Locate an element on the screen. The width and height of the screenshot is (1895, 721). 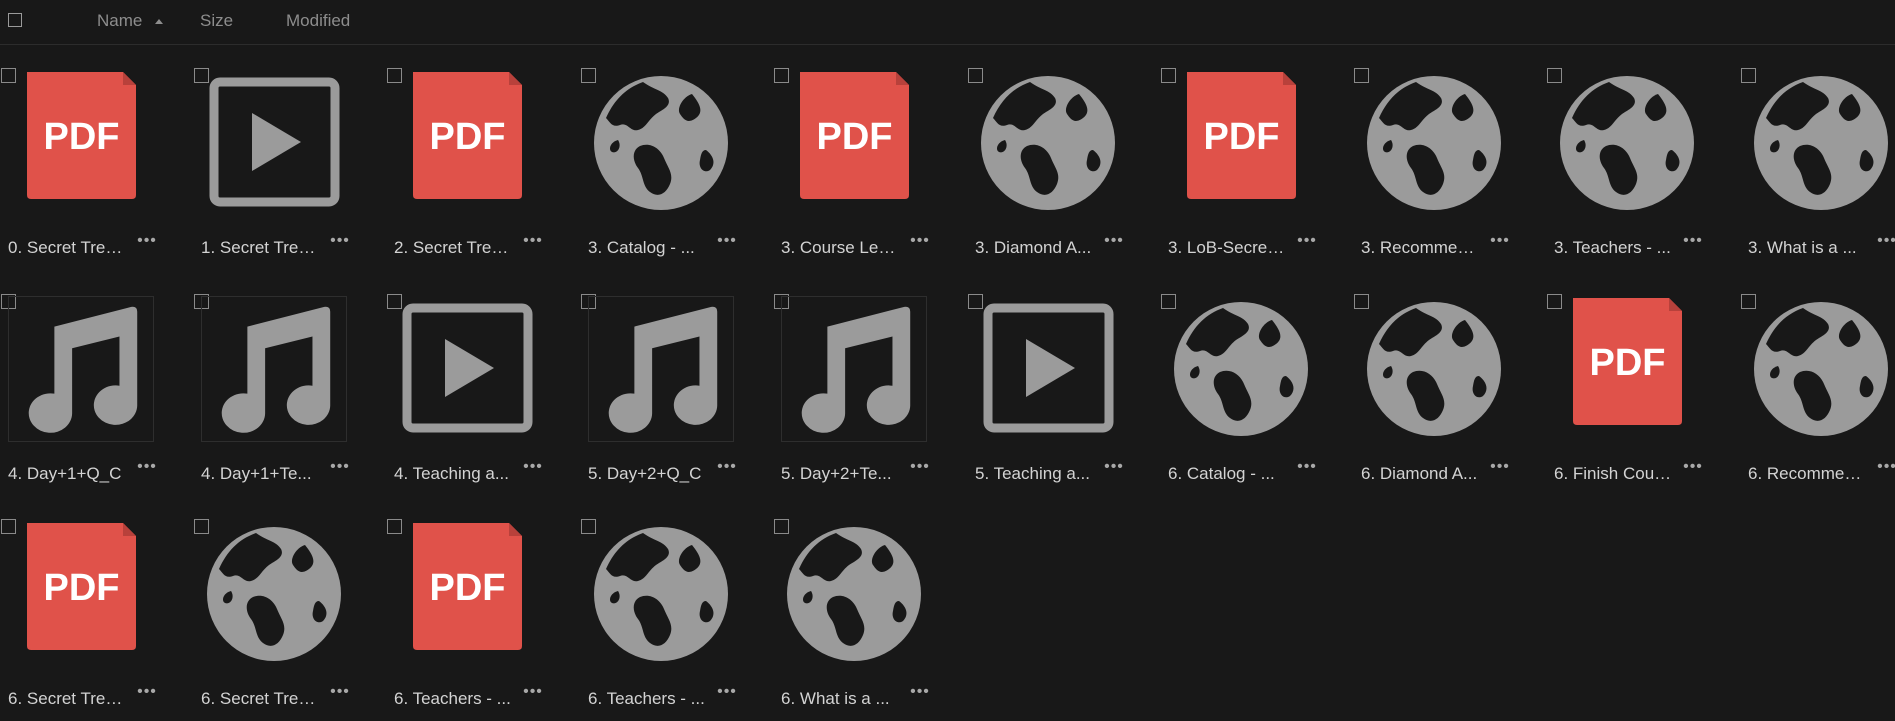
file-tile: 3. Diamond A... ••• is located at coordinates (1063, 157).